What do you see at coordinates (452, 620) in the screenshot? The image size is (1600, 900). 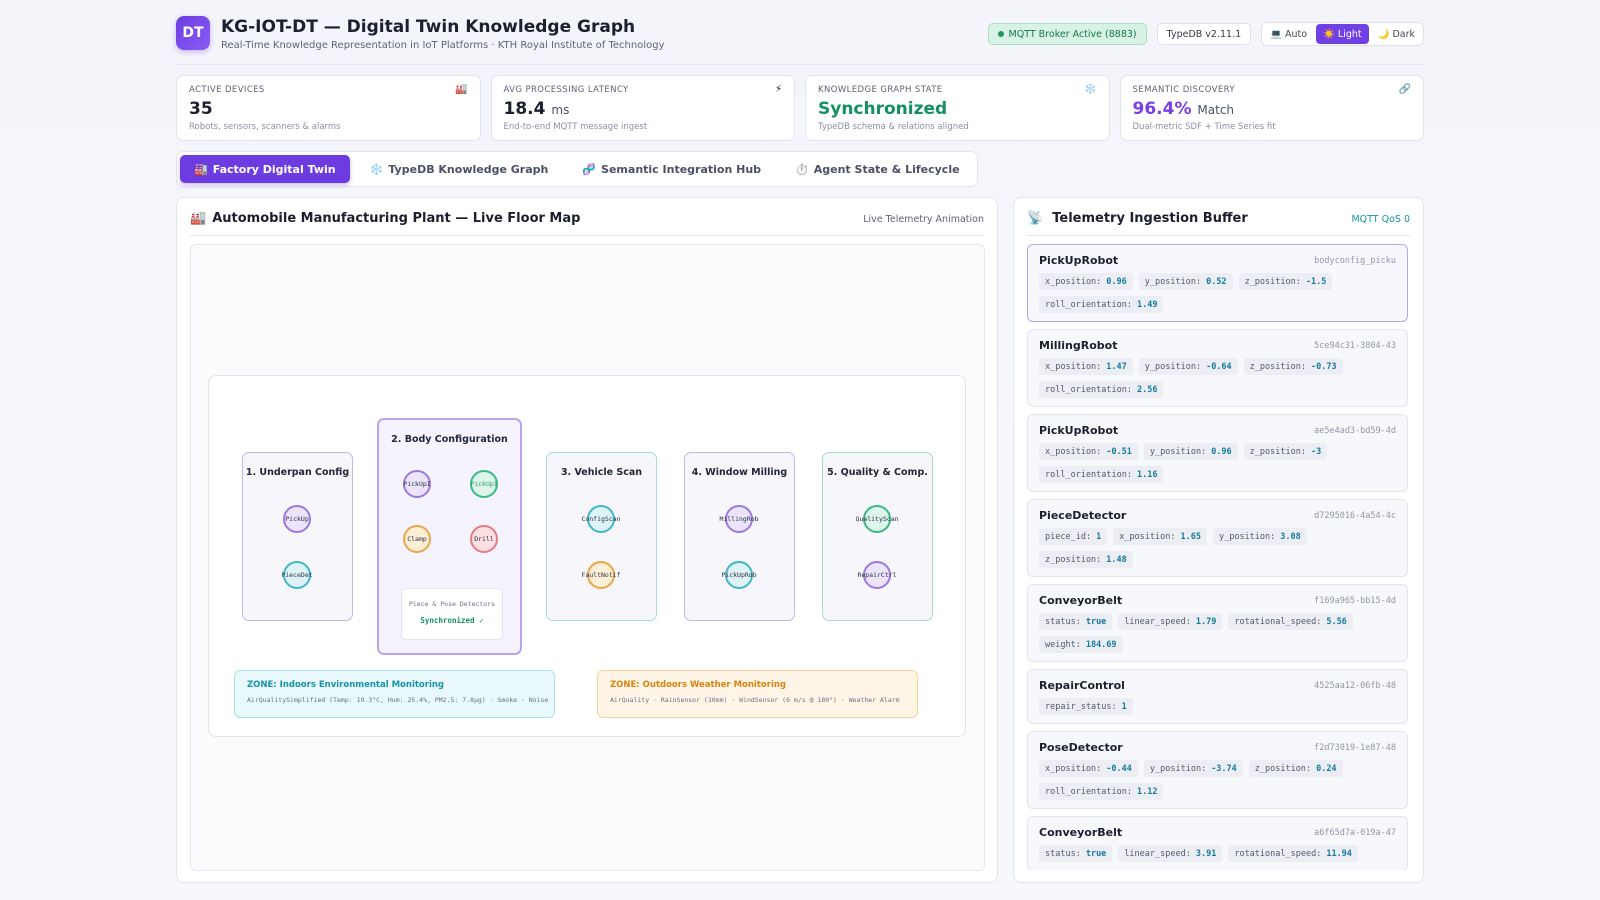 I see `sync-status: Synchronized ✓` at bounding box center [452, 620].